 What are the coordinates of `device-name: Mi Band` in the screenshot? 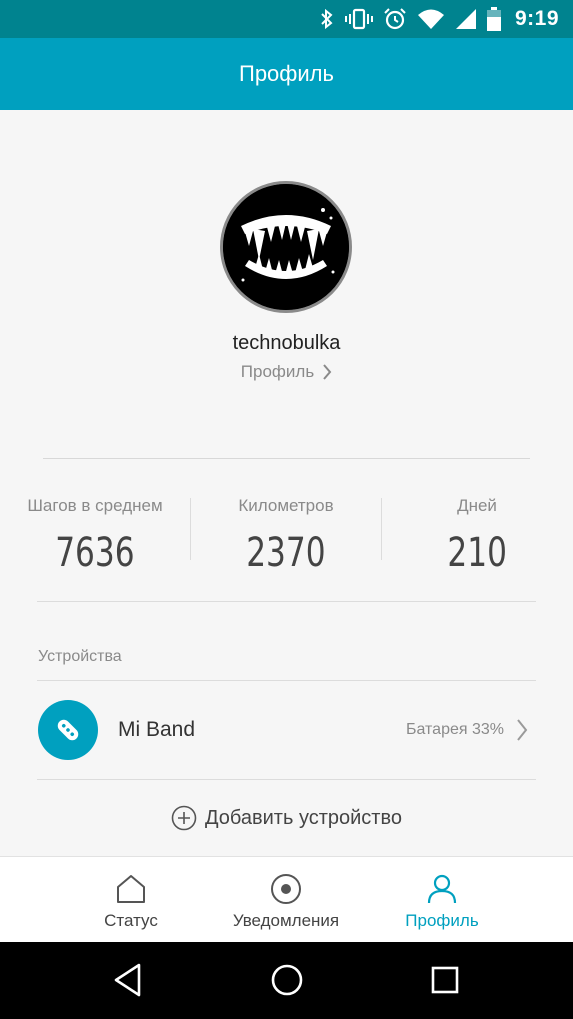 It's located at (157, 729).